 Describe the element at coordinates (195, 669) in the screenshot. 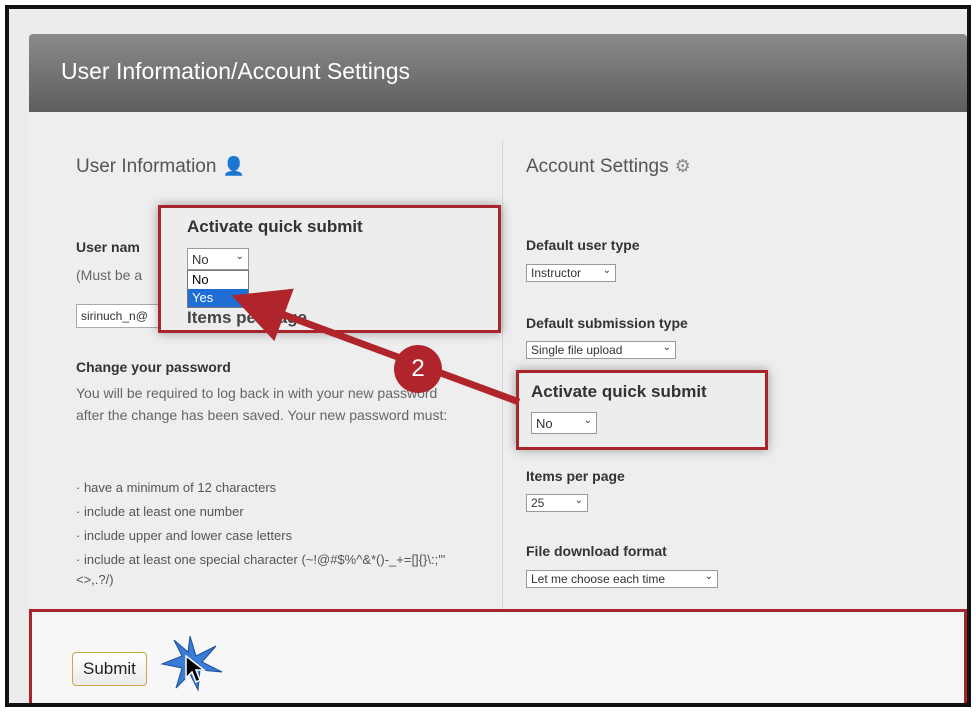

I see `mouse-cursor-icon` at that location.